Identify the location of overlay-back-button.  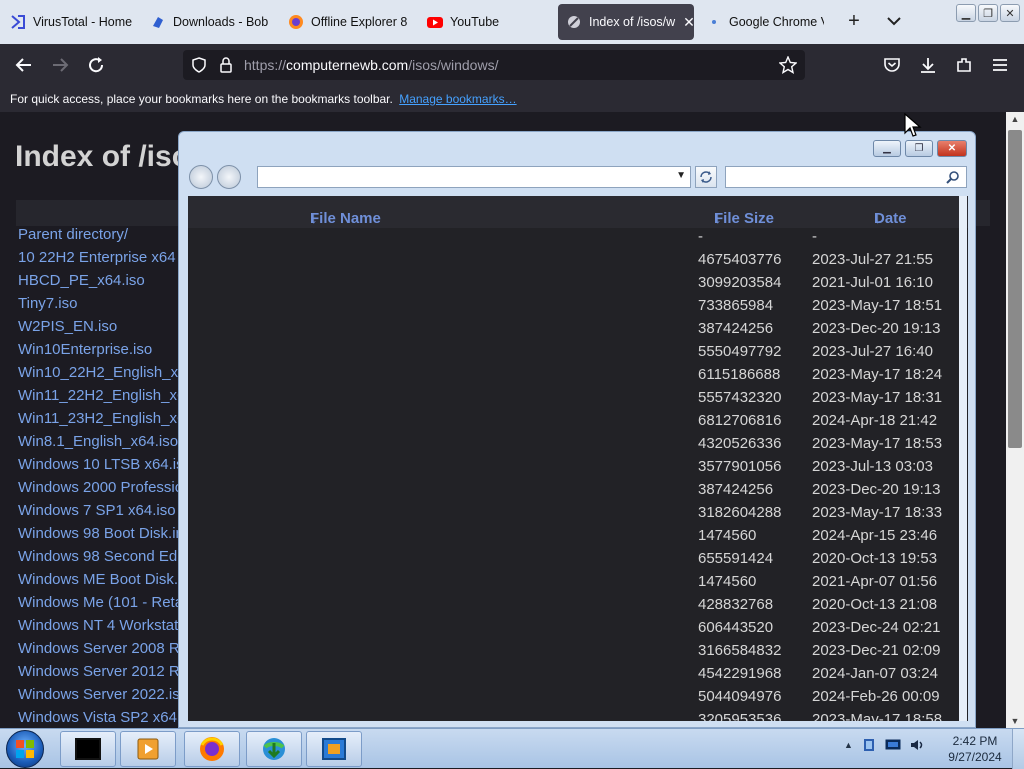
(201, 177).